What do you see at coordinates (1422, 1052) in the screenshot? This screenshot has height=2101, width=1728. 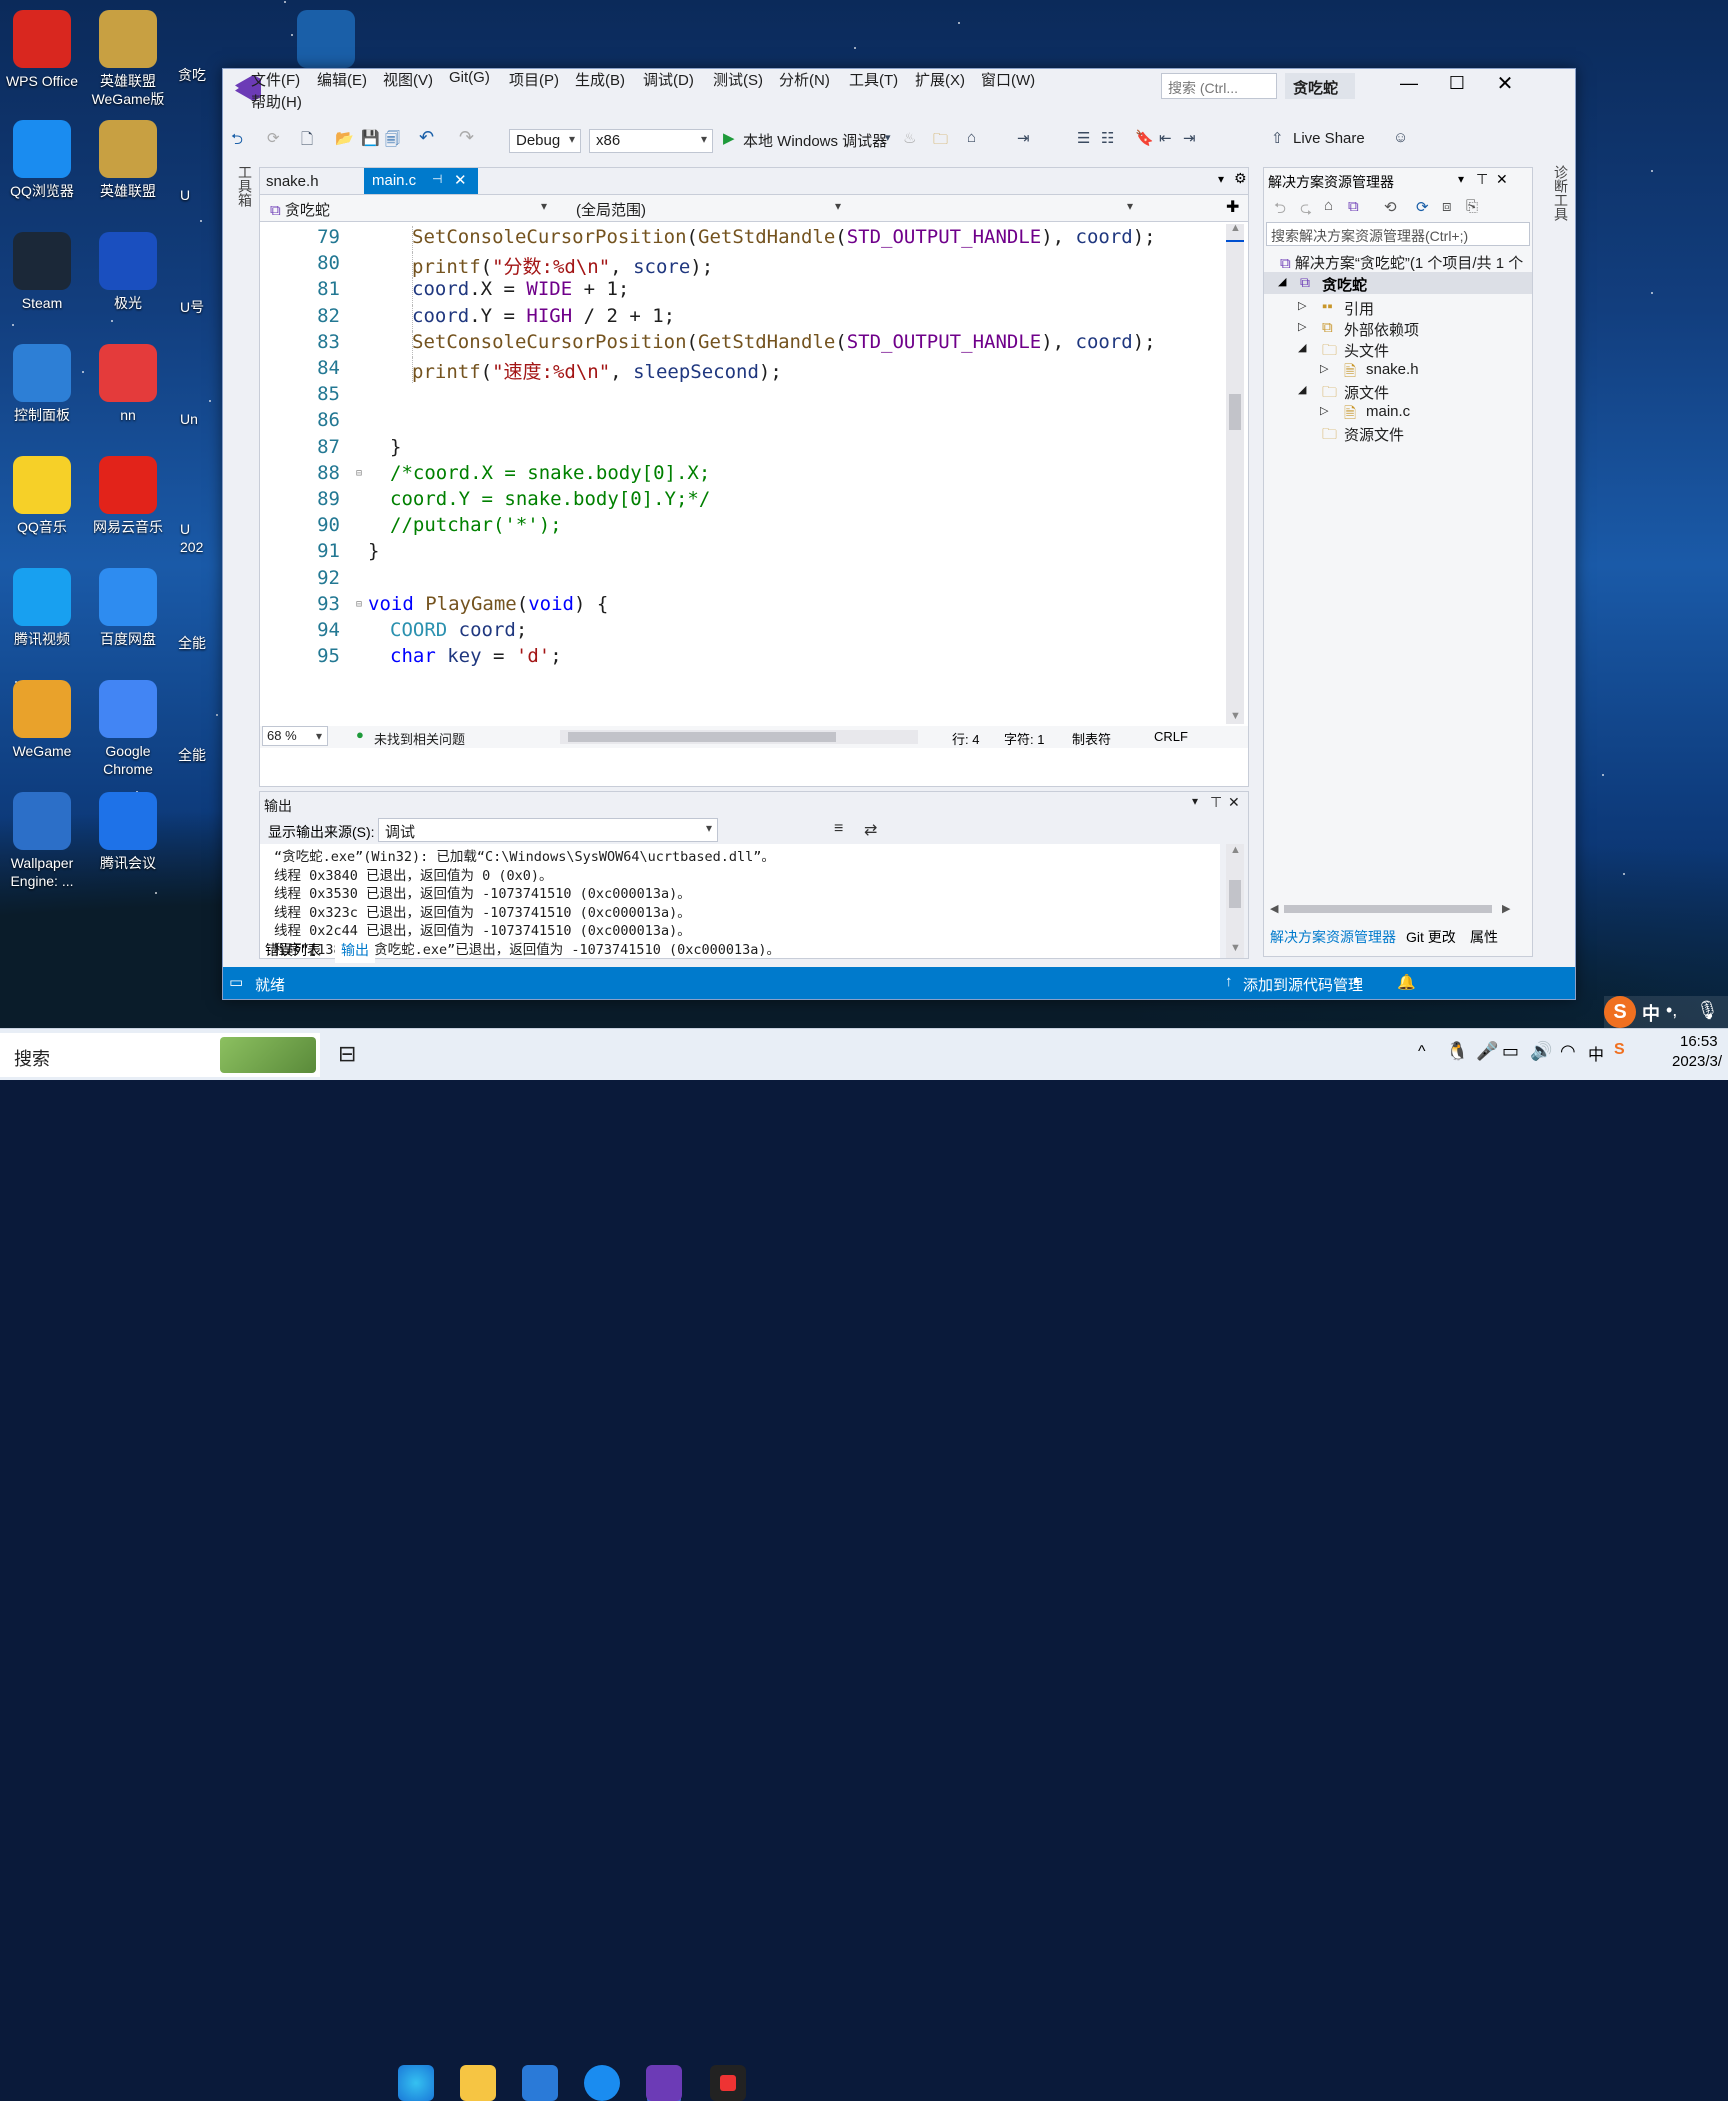 I see `tray-expand-icon: ^` at bounding box center [1422, 1052].